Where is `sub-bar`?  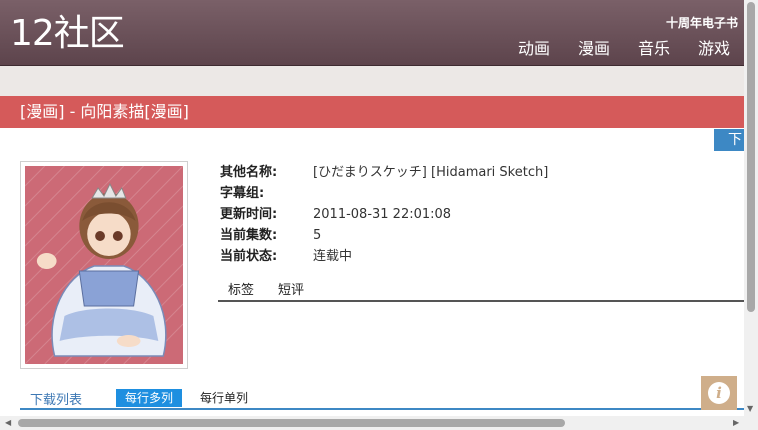 sub-bar is located at coordinates (372, 81).